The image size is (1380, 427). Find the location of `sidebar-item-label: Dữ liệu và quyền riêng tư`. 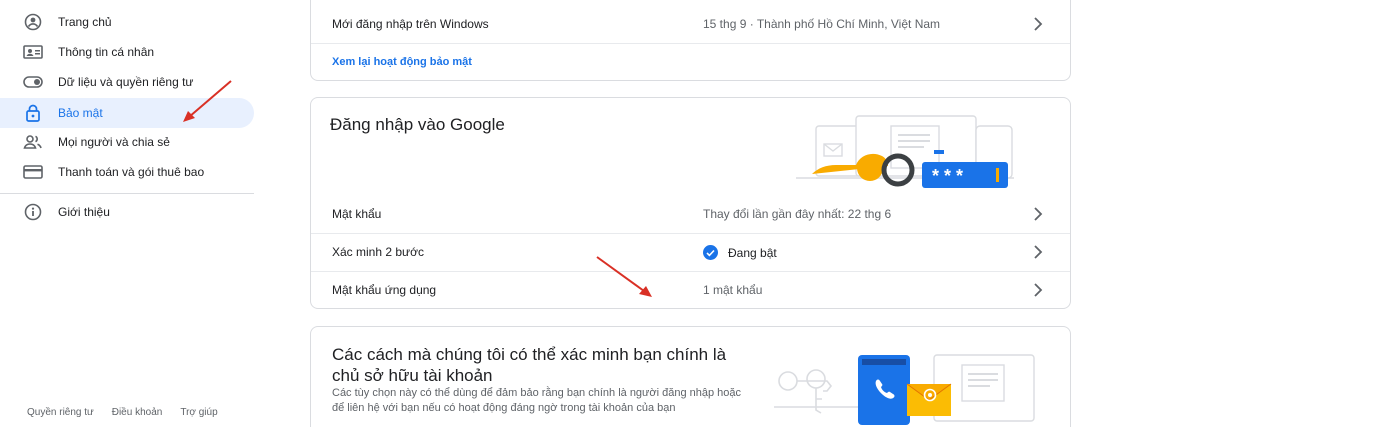

sidebar-item-label: Dữ liệu và quyền riêng tư is located at coordinates (126, 82).